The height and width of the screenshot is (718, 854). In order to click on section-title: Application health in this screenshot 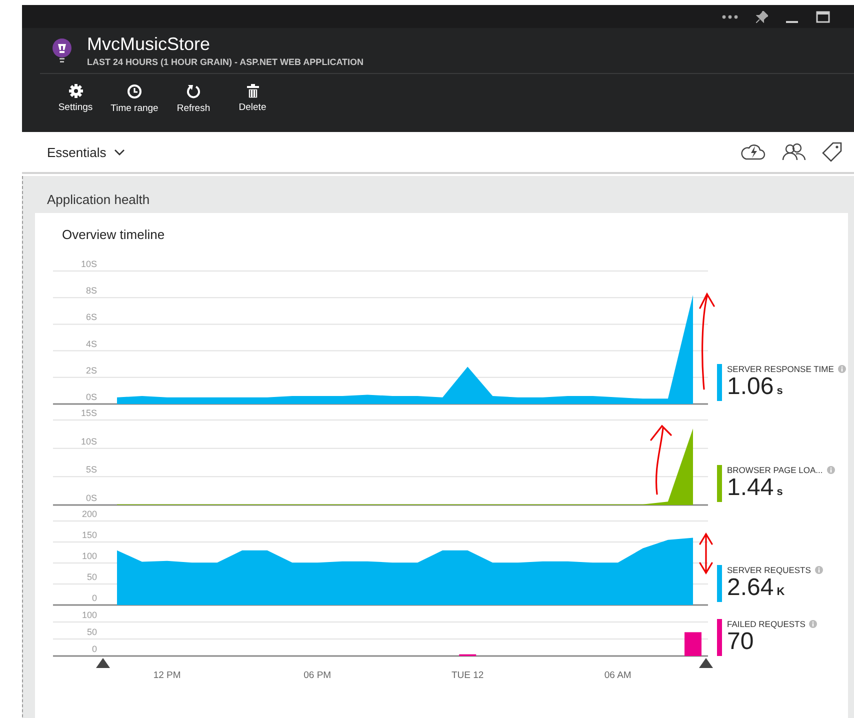, I will do `click(99, 199)`.